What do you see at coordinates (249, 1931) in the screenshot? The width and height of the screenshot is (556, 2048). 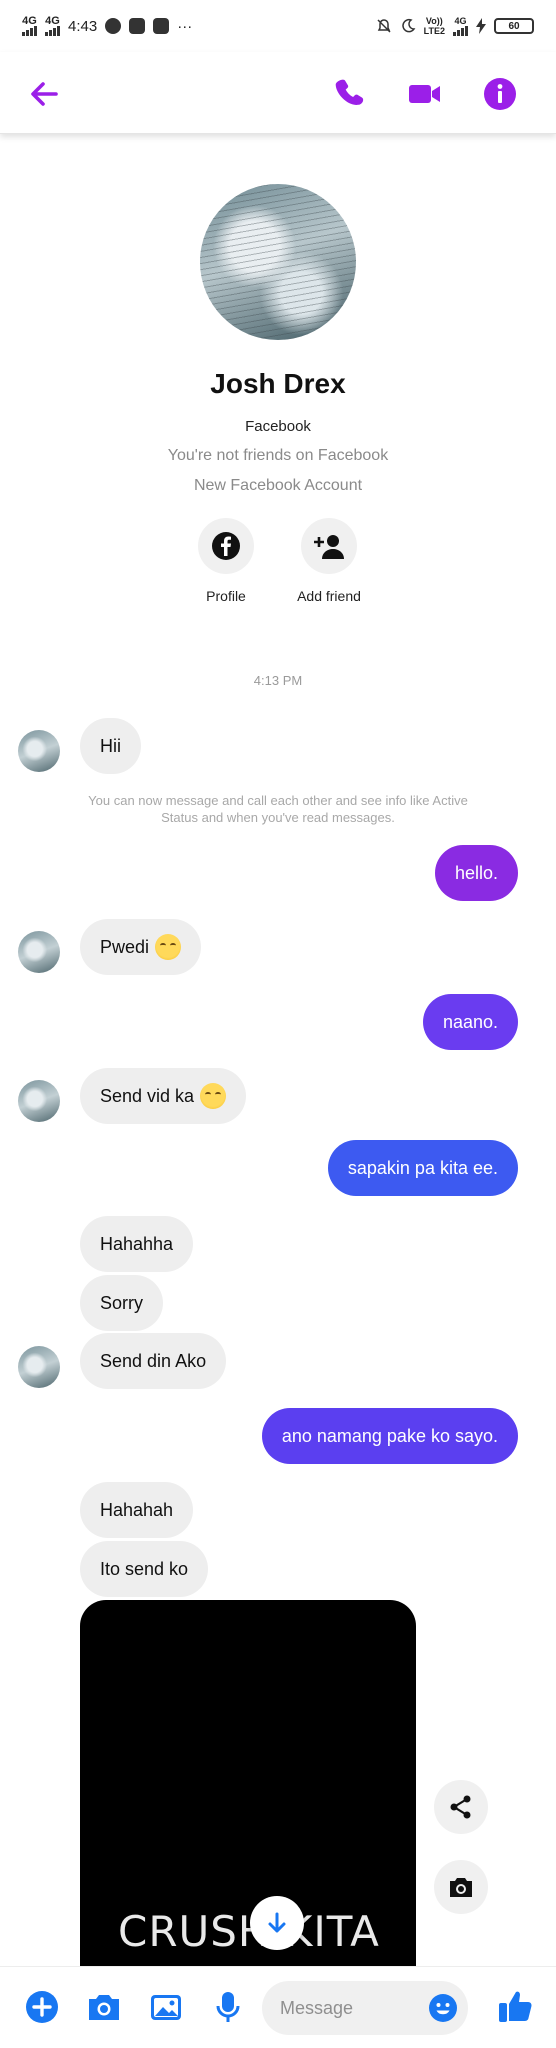 I see `video-overlay-text: CRUSH KITA` at bounding box center [249, 1931].